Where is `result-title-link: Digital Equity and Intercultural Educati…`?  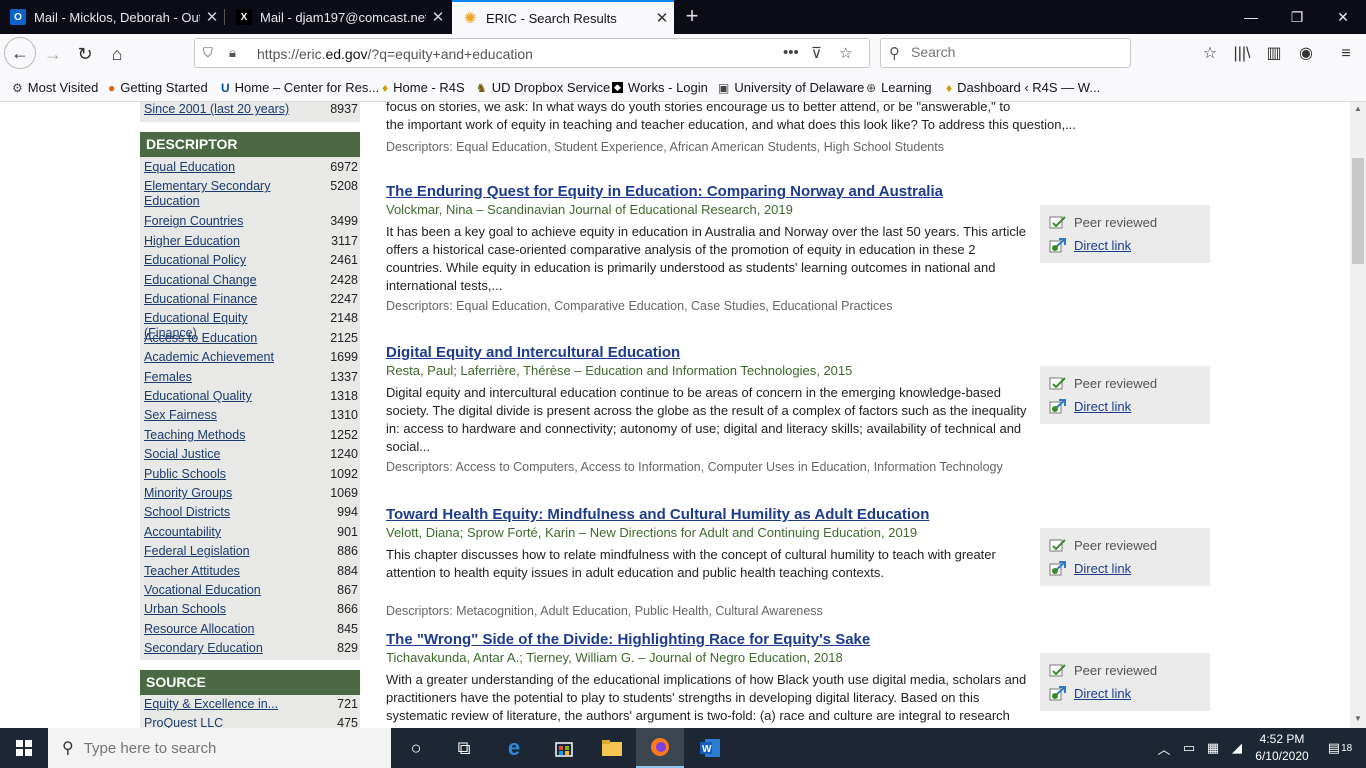 result-title-link: Digital Equity and Intercultural Educati… is located at coordinates (533, 352).